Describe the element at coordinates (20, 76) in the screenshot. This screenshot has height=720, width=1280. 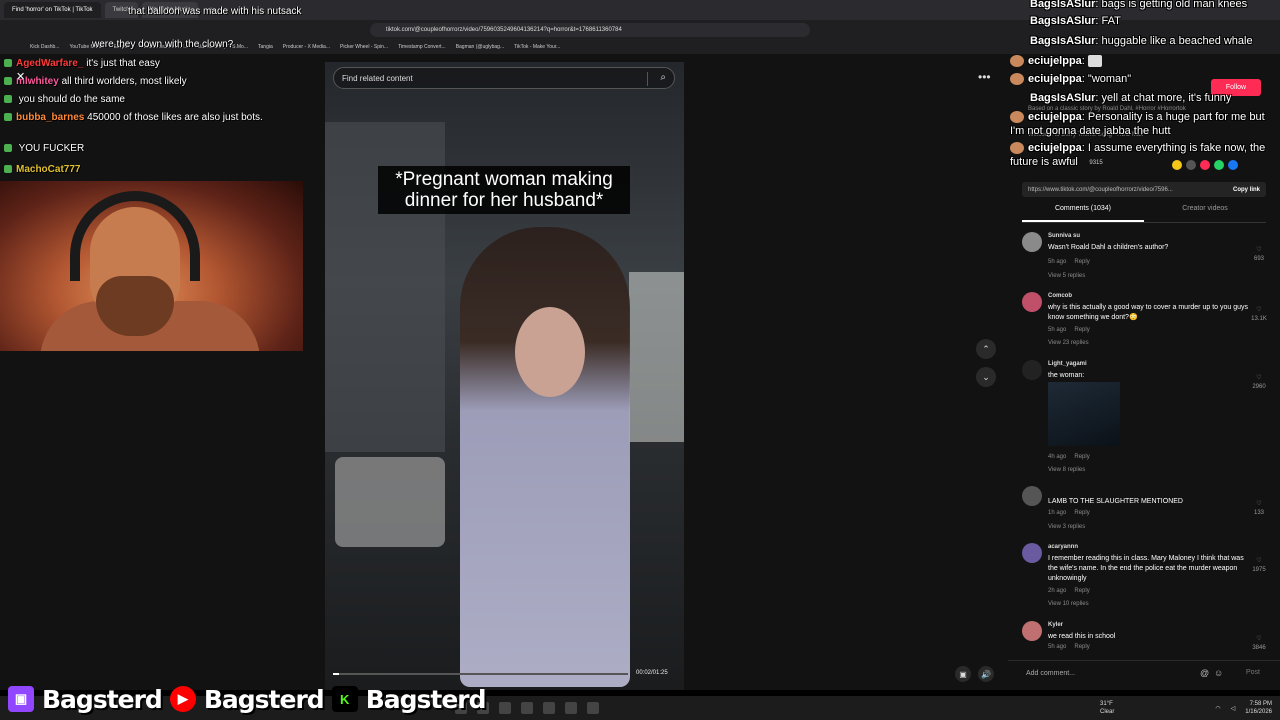
I see `close-icon: ✕` at that location.